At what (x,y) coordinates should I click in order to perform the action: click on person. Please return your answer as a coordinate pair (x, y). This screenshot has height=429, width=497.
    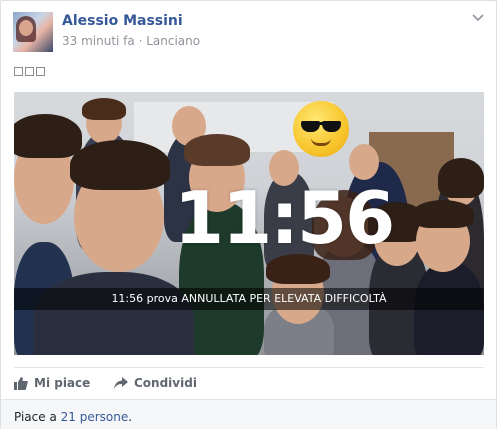
    Looking at the image, I should click on (114, 313).